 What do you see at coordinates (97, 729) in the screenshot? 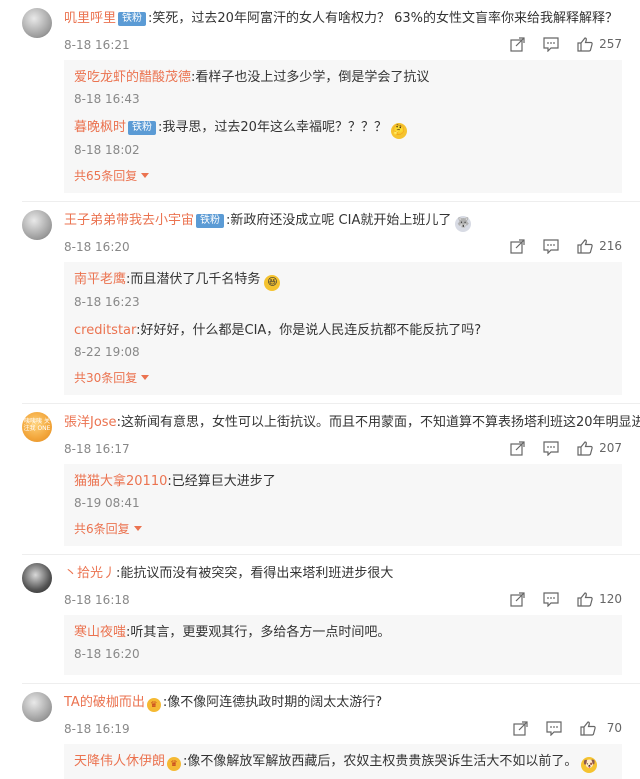
I see `timestamp: 8-18 16:19` at bounding box center [97, 729].